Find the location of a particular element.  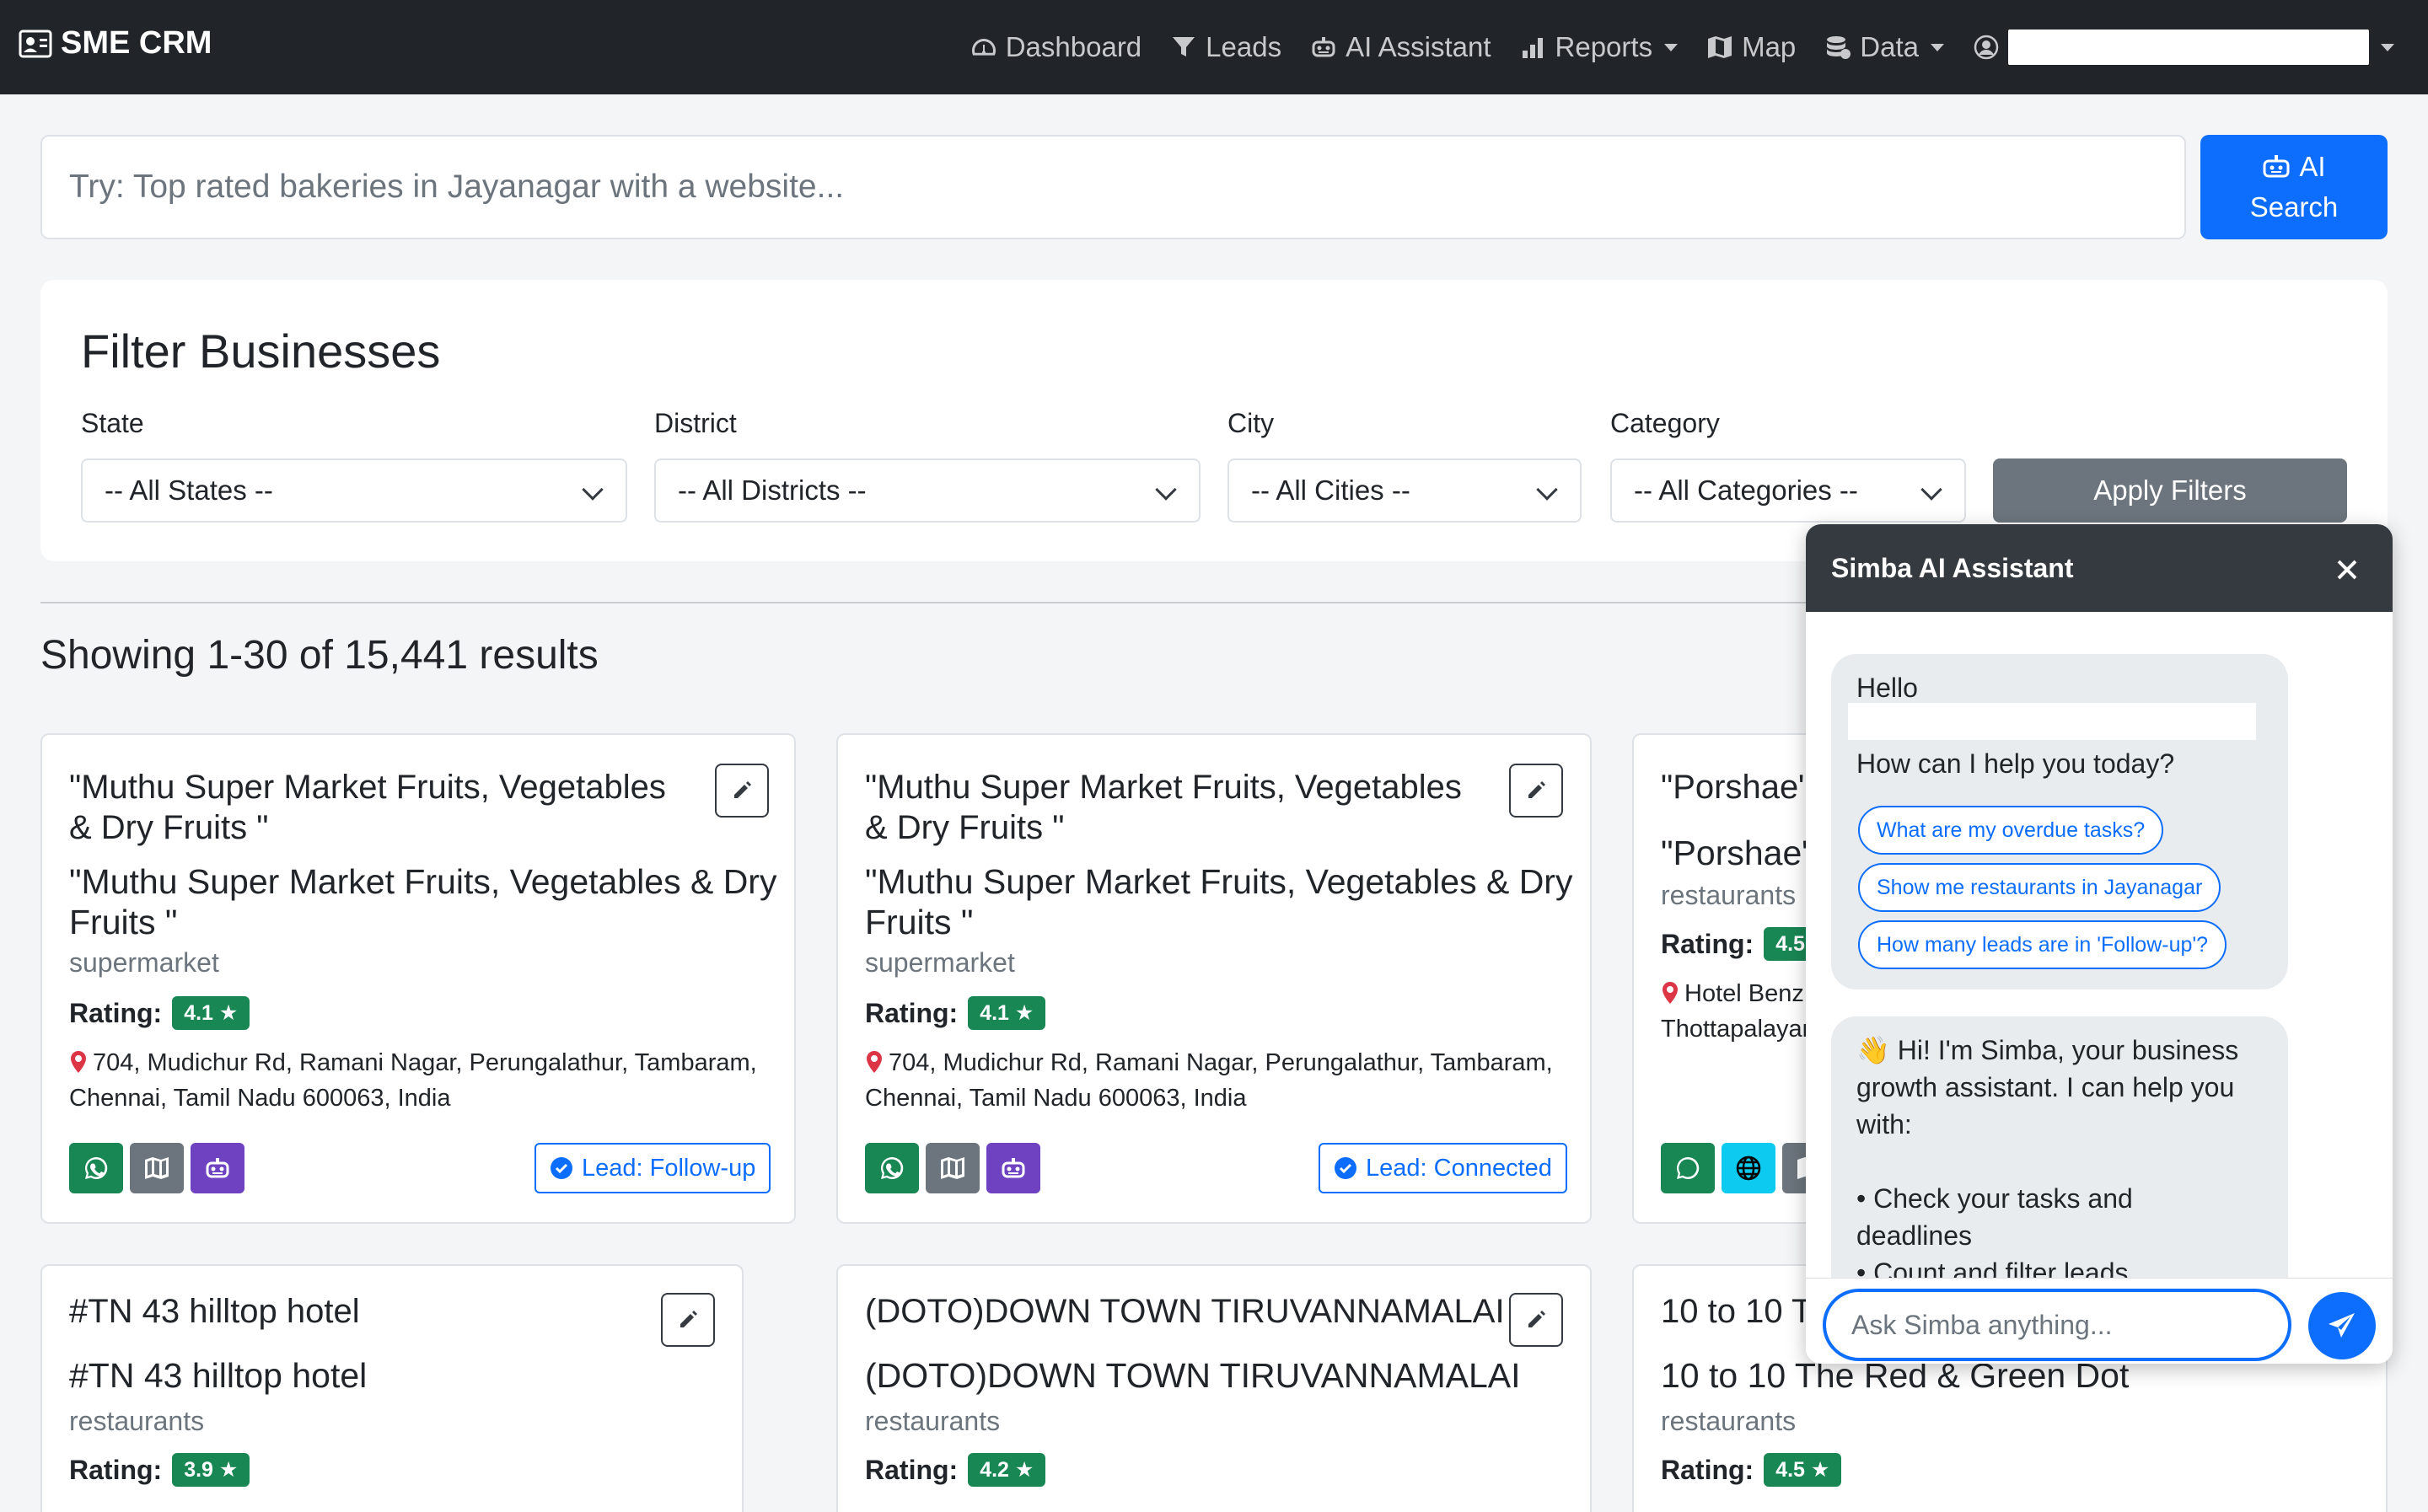

pencil-icon is located at coordinates (742, 789).